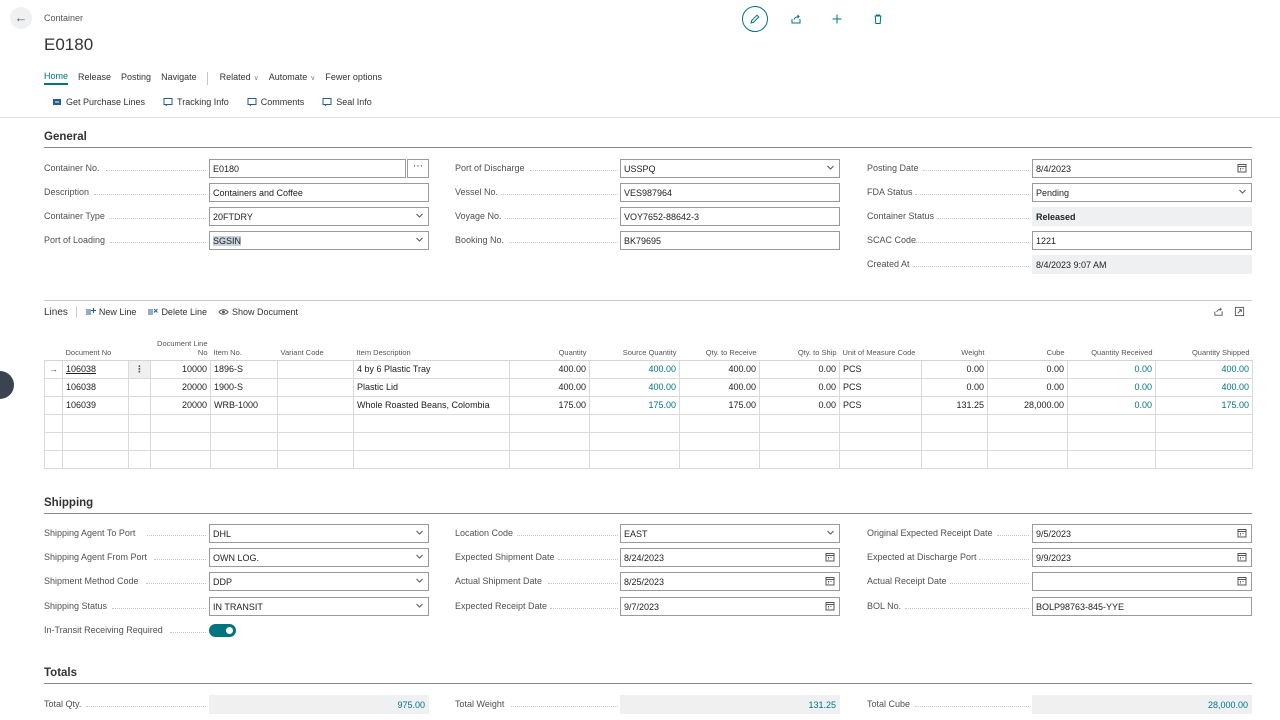 This screenshot has height=720, width=1280. Describe the element at coordinates (1142, 606) in the screenshot. I see `bol-no-input: BOLP98763-845-YYE` at that location.